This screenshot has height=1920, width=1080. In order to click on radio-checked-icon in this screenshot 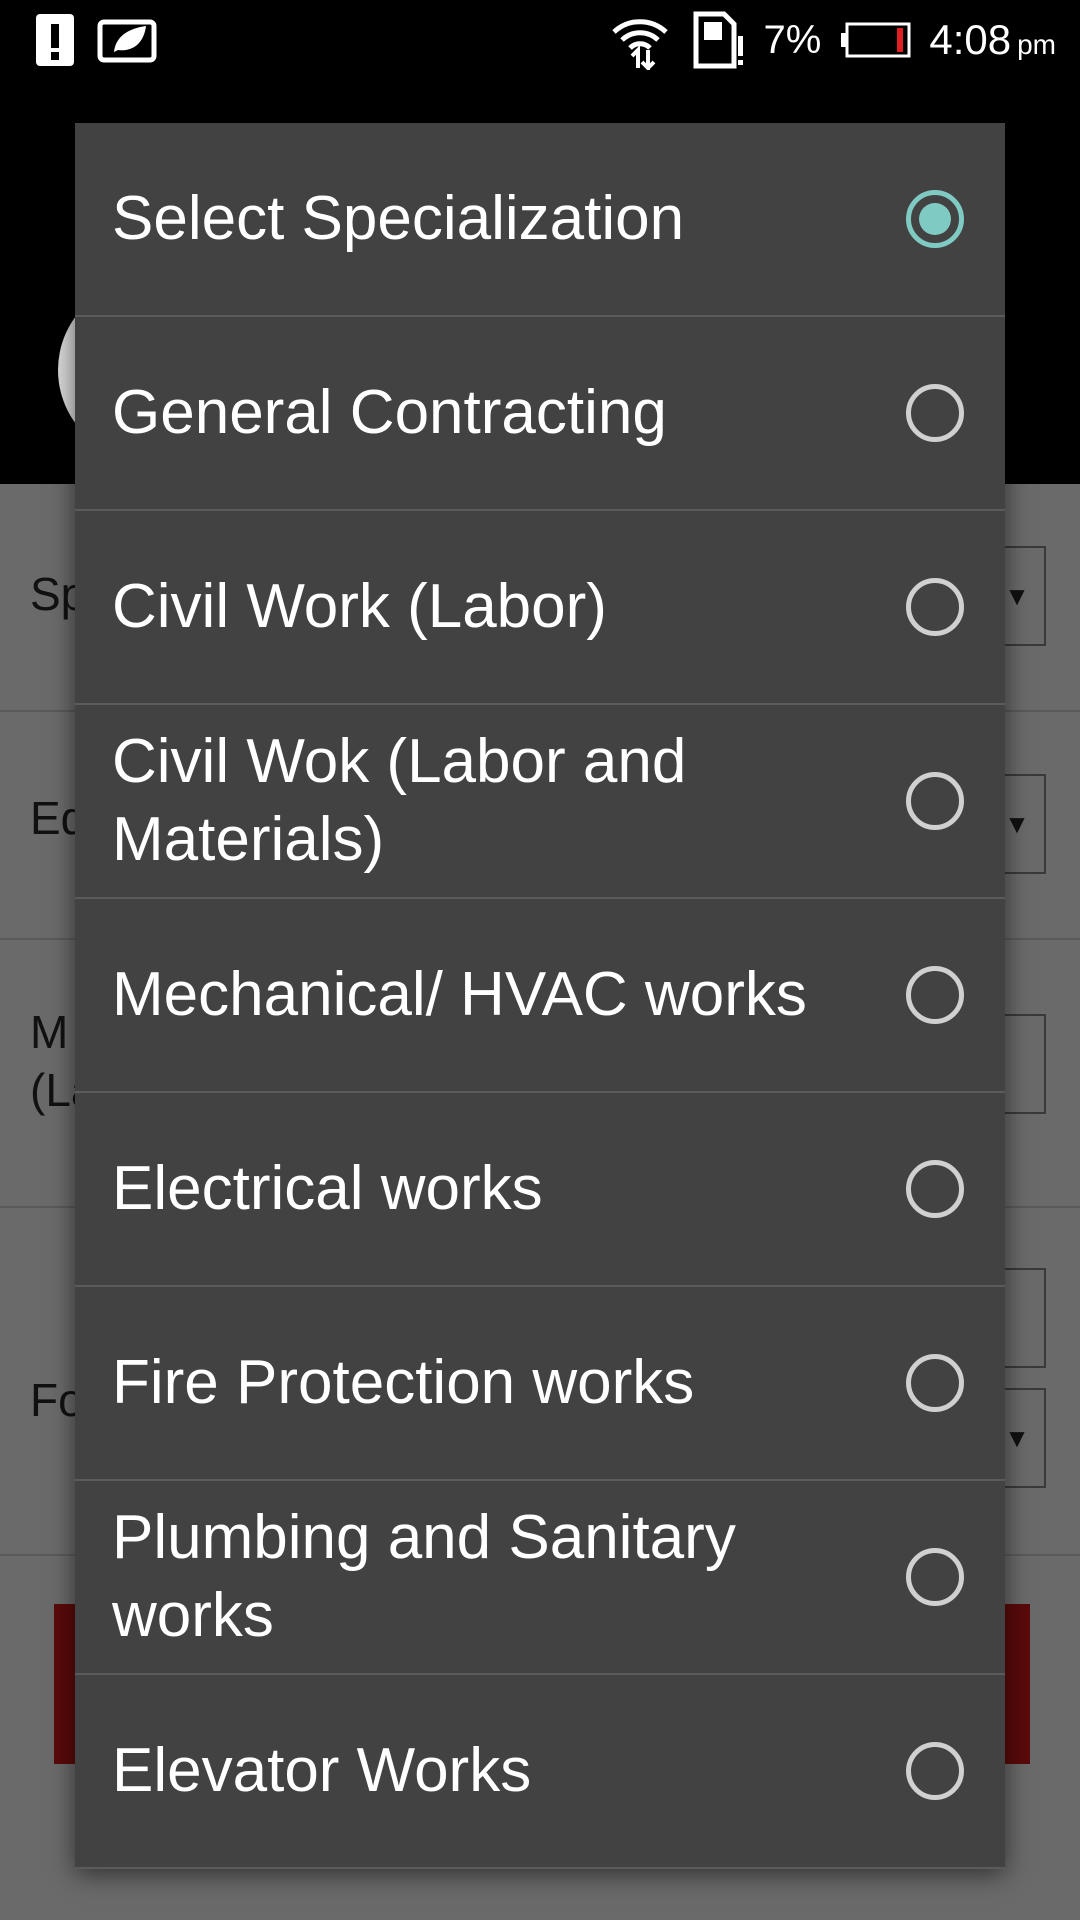, I will do `click(935, 219)`.